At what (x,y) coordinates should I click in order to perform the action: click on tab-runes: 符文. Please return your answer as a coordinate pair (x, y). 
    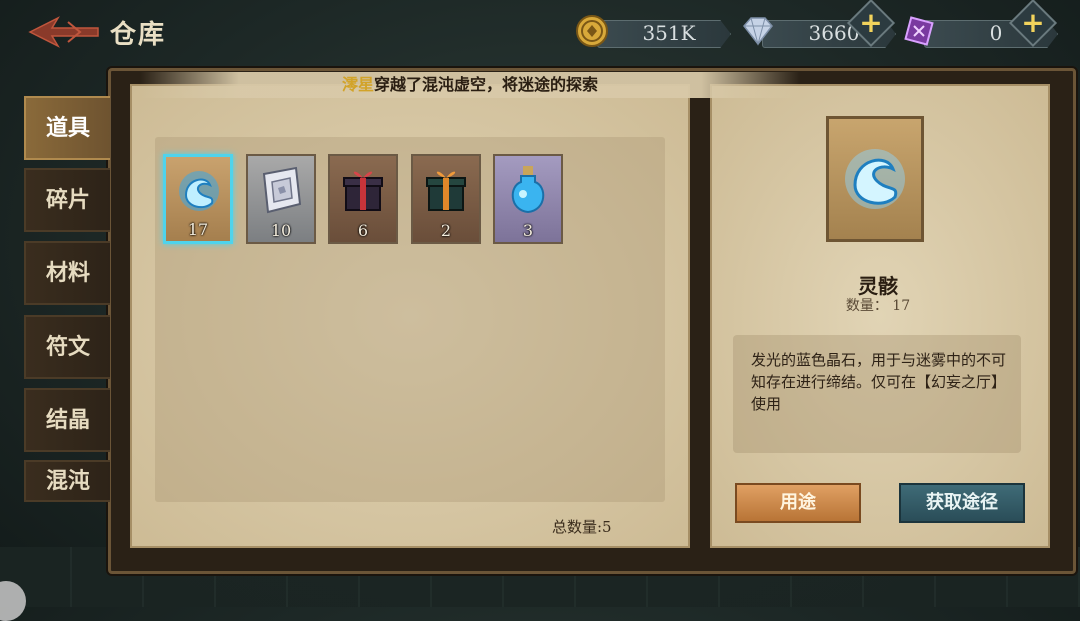
    Looking at the image, I should click on (67, 347).